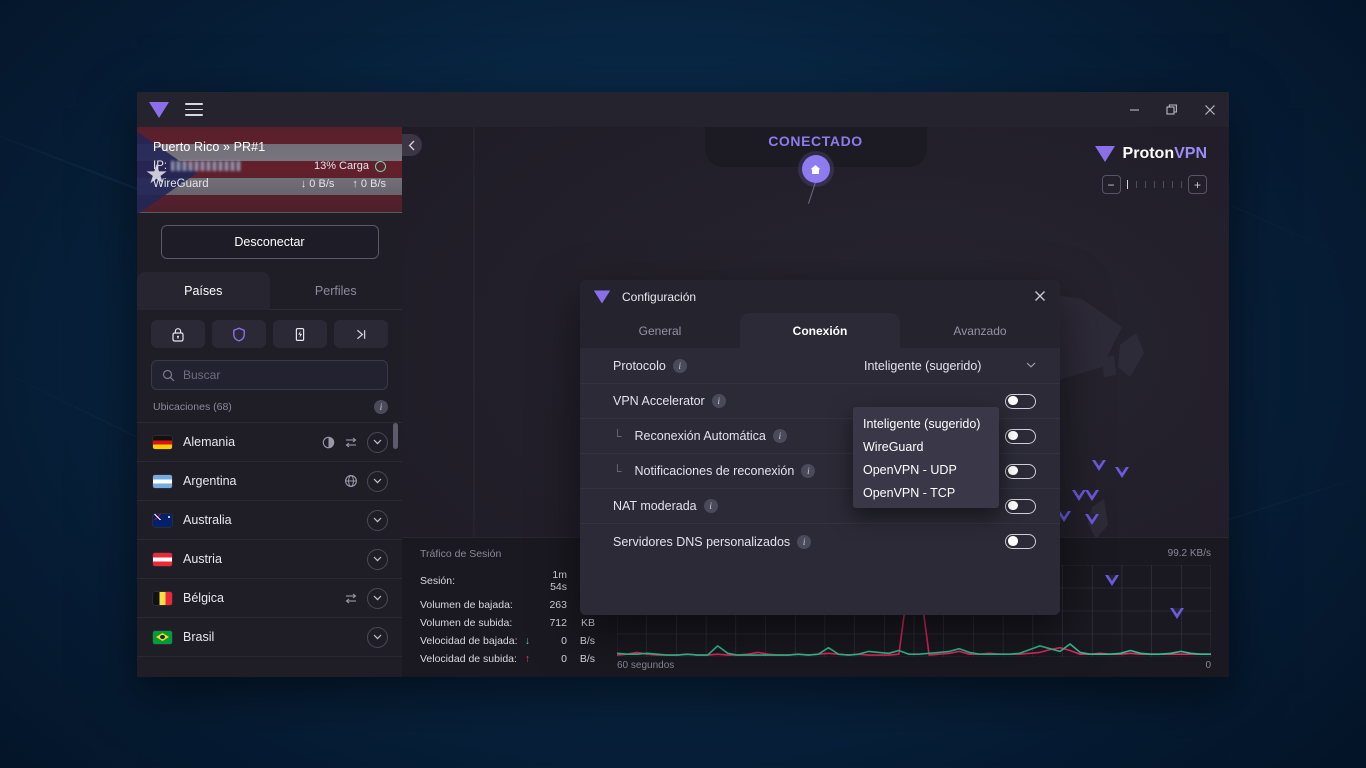 This screenshot has width=1366, height=768. What do you see at coordinates (192, 407) in the screenshot?
I see `locations-count-label: Ubicaciones (68)` at bounding box center [192, 407].